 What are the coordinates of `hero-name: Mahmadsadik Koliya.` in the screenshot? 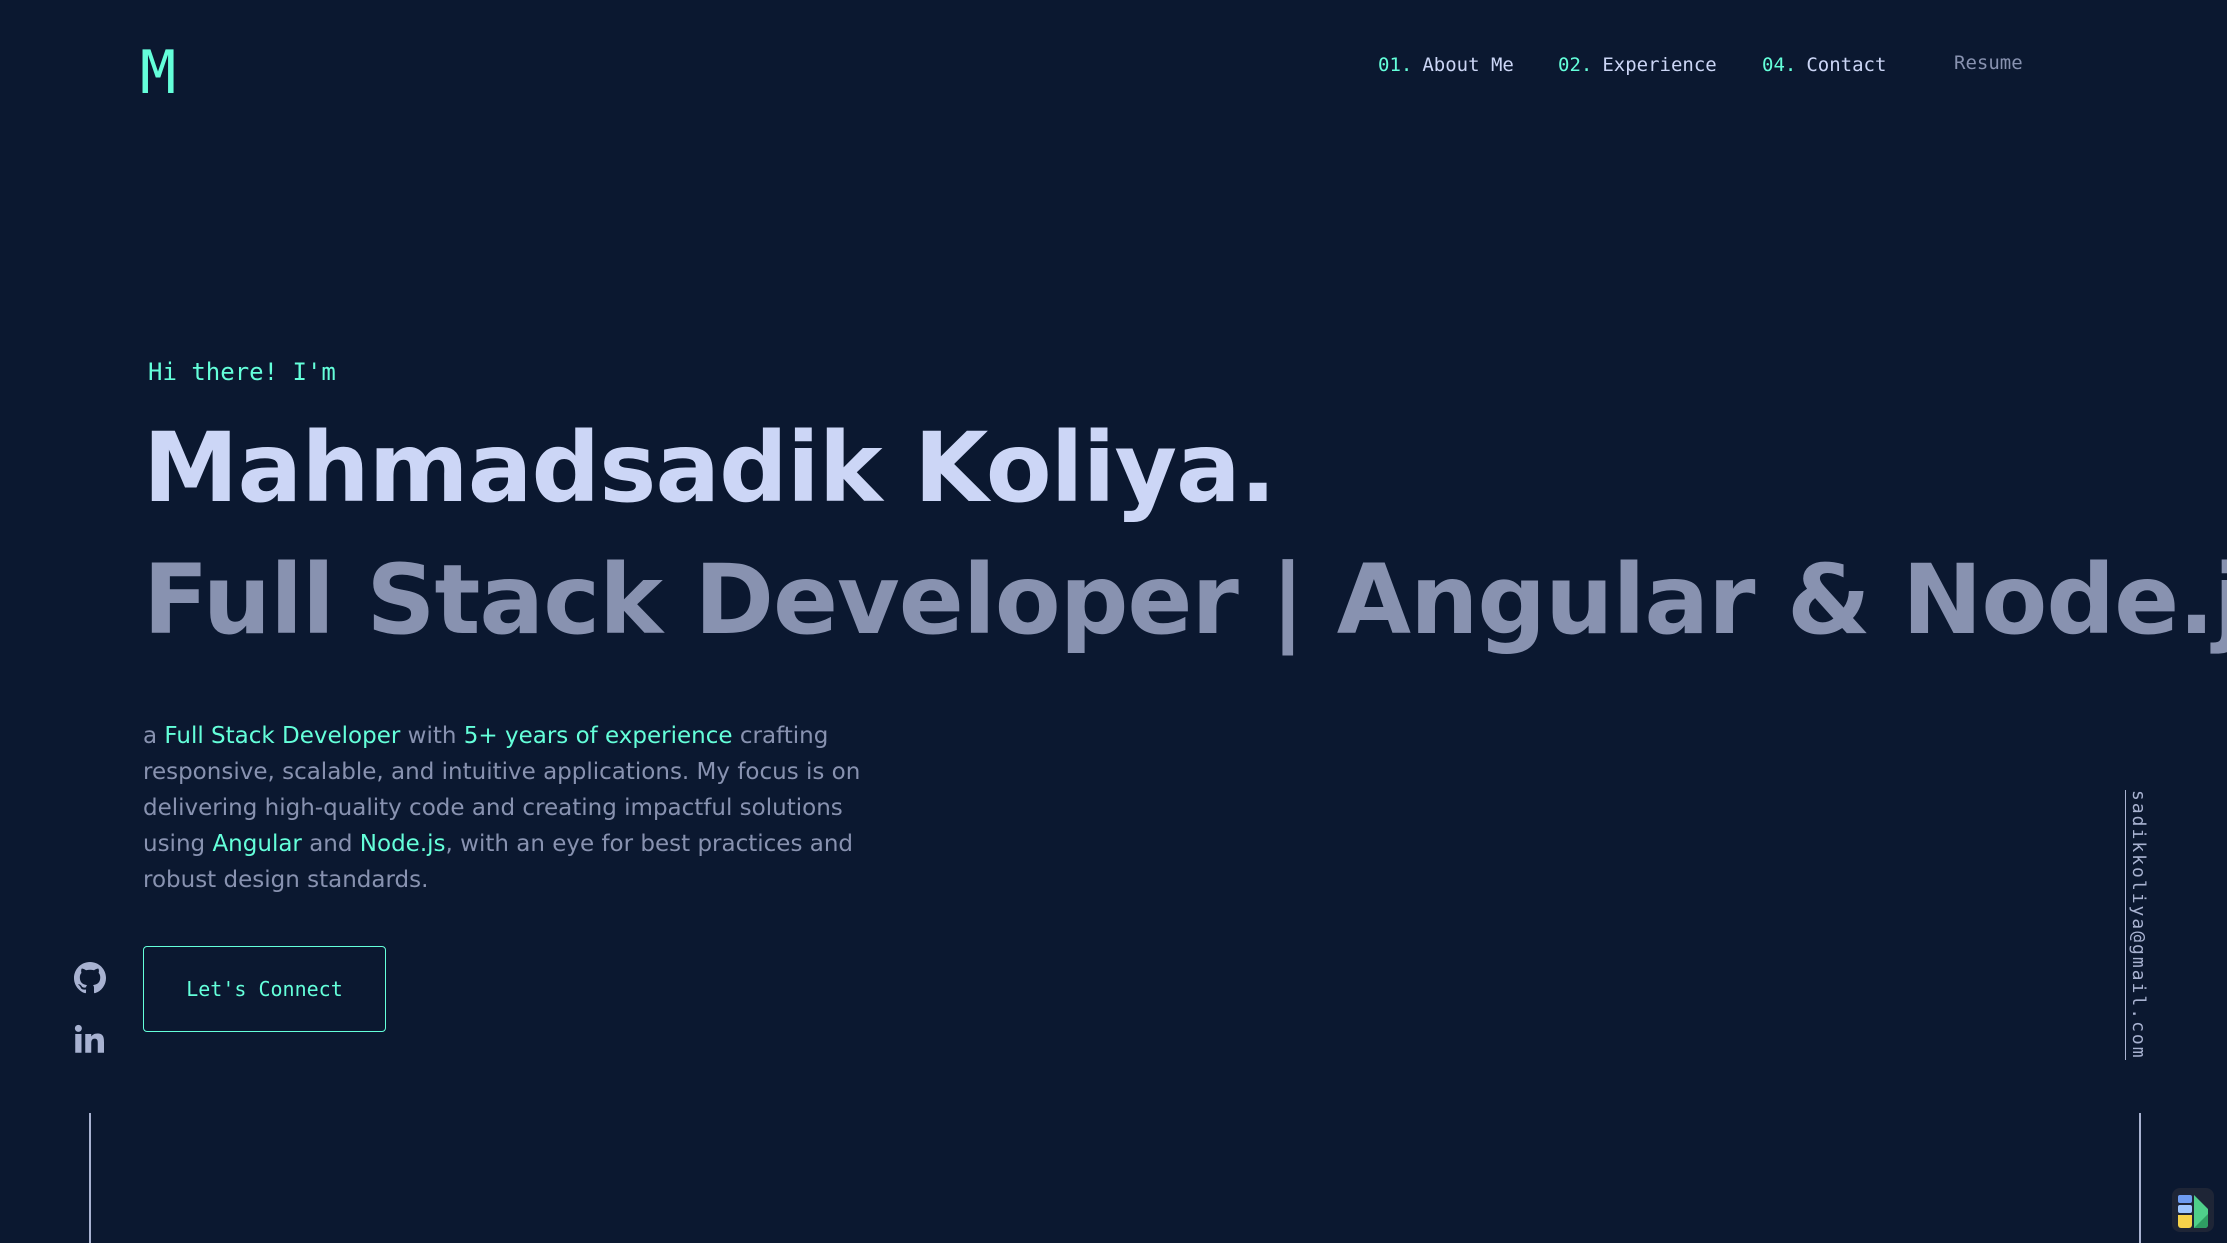 It's located at (709, 468).